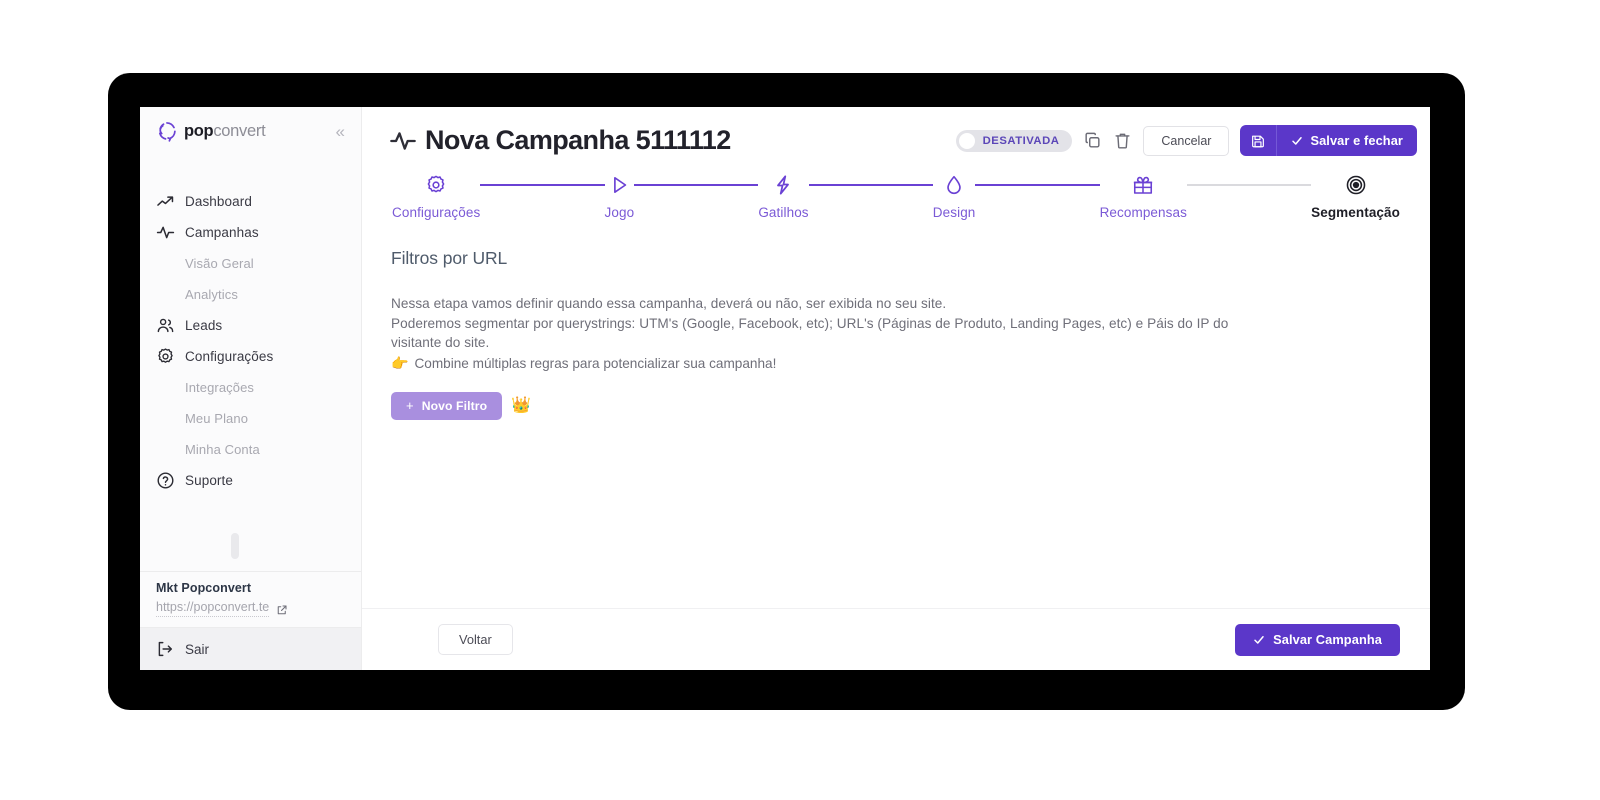 Image resolution: width=1600 pixels, height=800 pixels. Describe the element at coordinates (954, 185) in the screenshot. I see `droplet-icon` at that location.